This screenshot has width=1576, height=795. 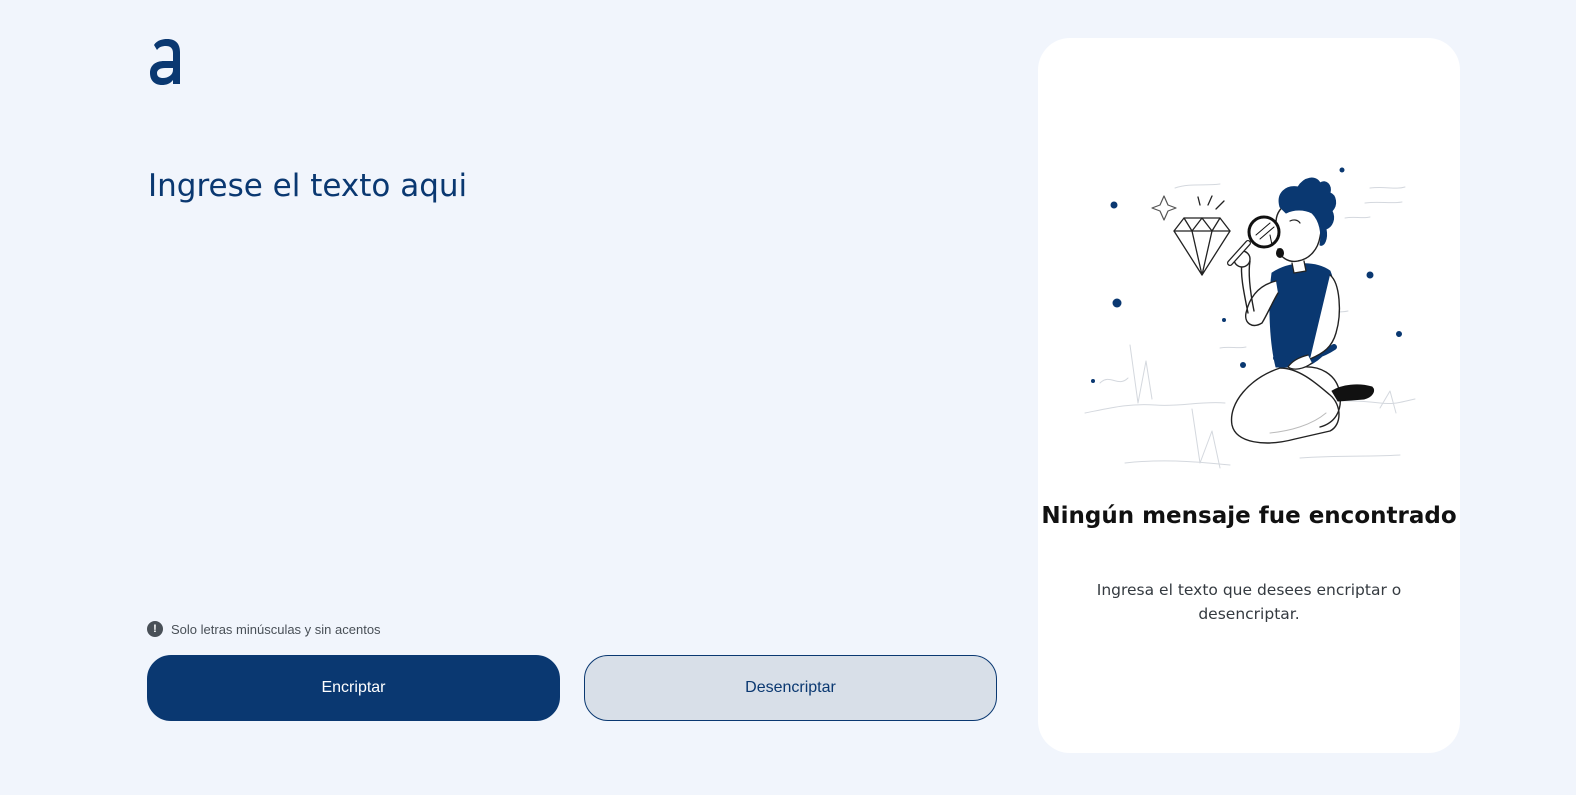 I want to click on exclamation-circle-icon: !, so click(x=155, y=629).